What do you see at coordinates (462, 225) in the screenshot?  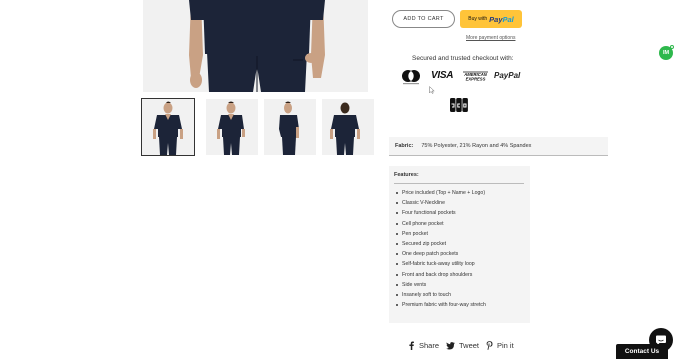 I see `feature-item: Cell phone pocket` at bounding box center [462, 225].